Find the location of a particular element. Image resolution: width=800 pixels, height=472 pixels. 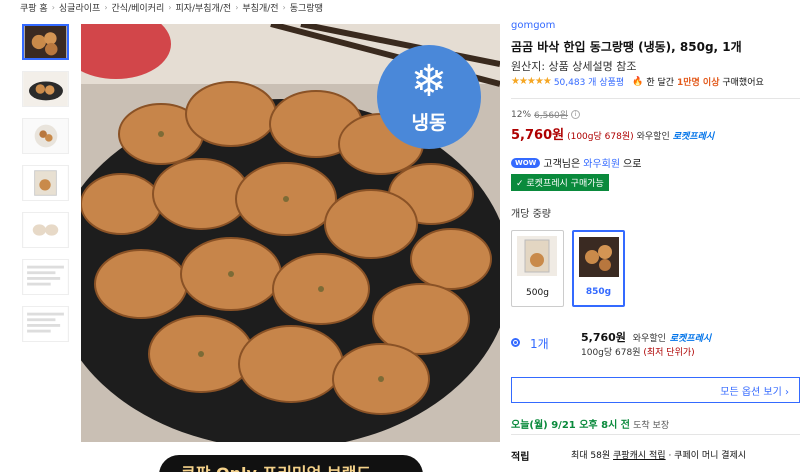

price-row: 5,760원 (100g당 678원) 와우할인 로켓프레시 is located at coordinates (655, 133).